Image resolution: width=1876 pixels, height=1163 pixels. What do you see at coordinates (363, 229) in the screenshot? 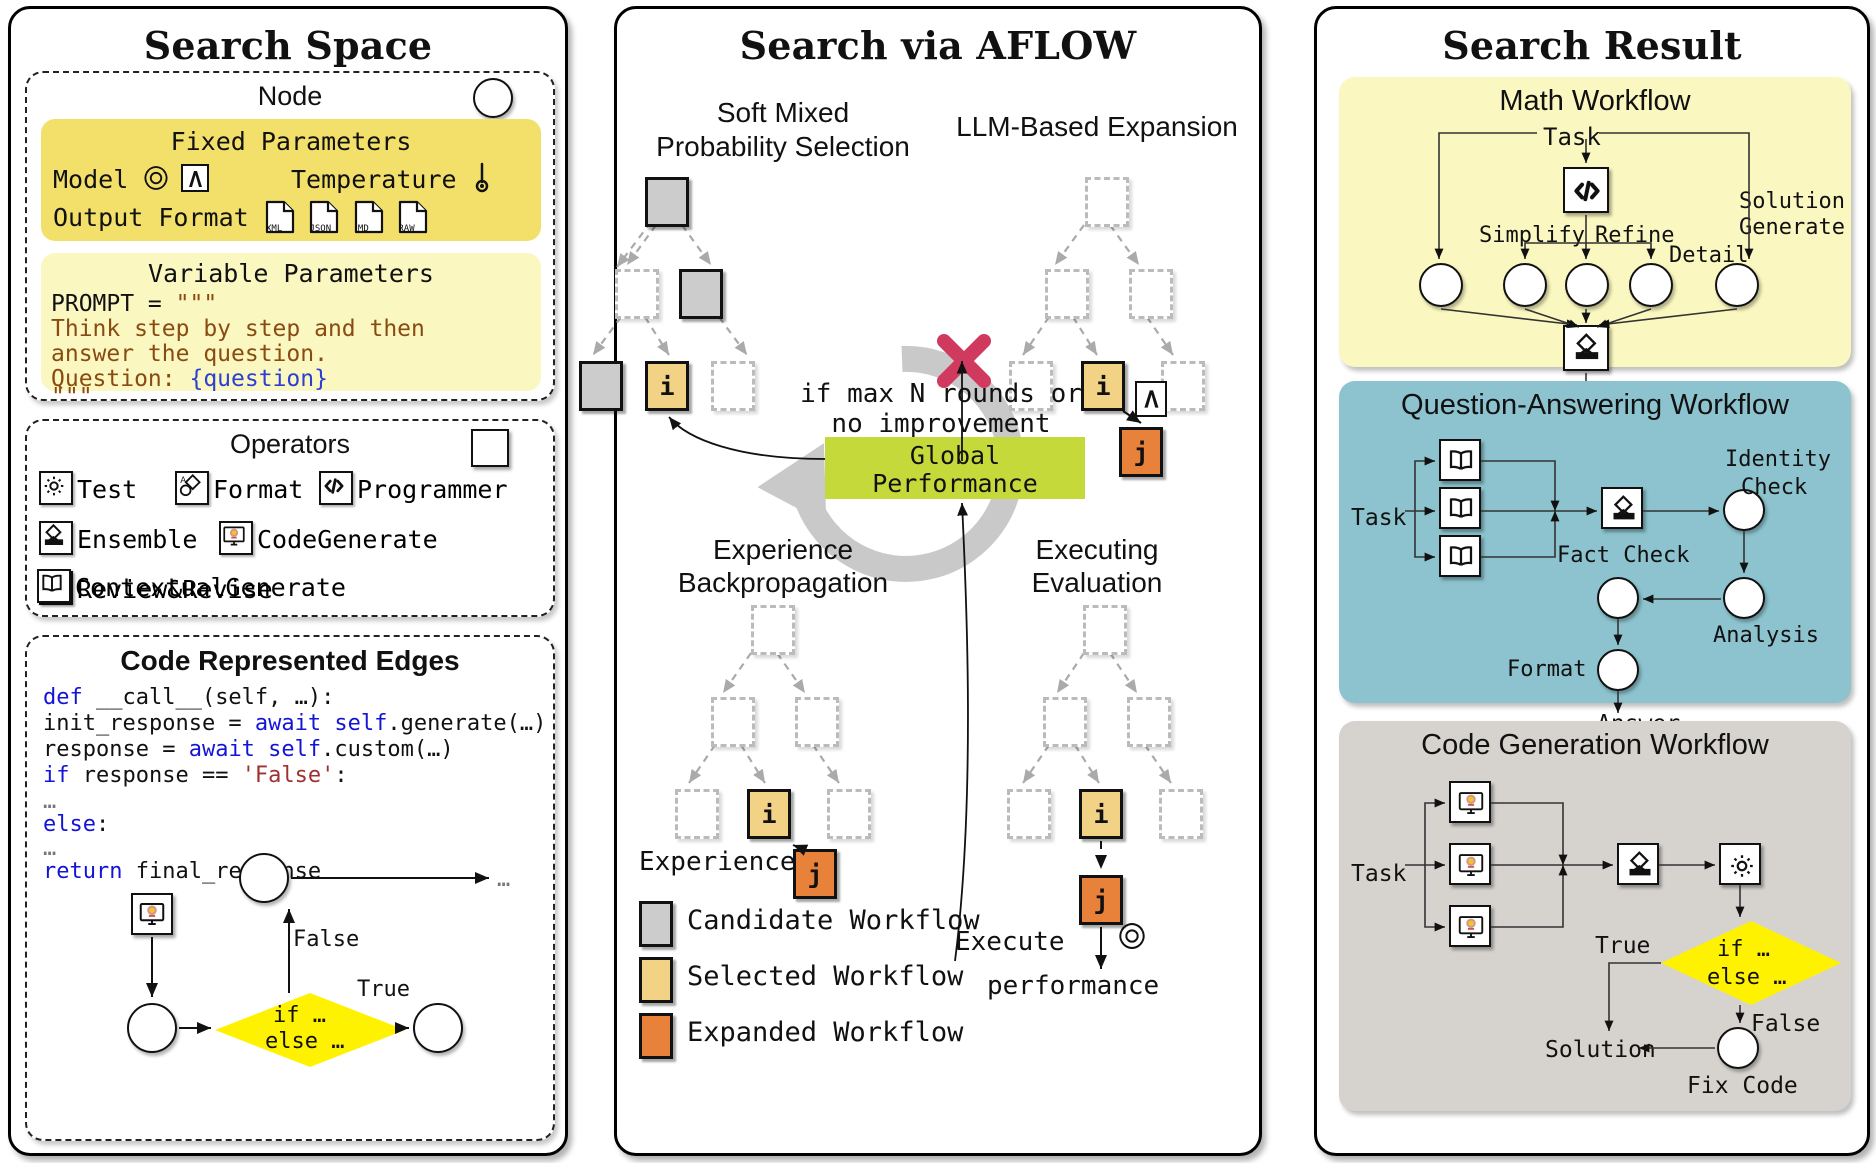
I see `file-md-label: MD` at bounding box center [363, 229].